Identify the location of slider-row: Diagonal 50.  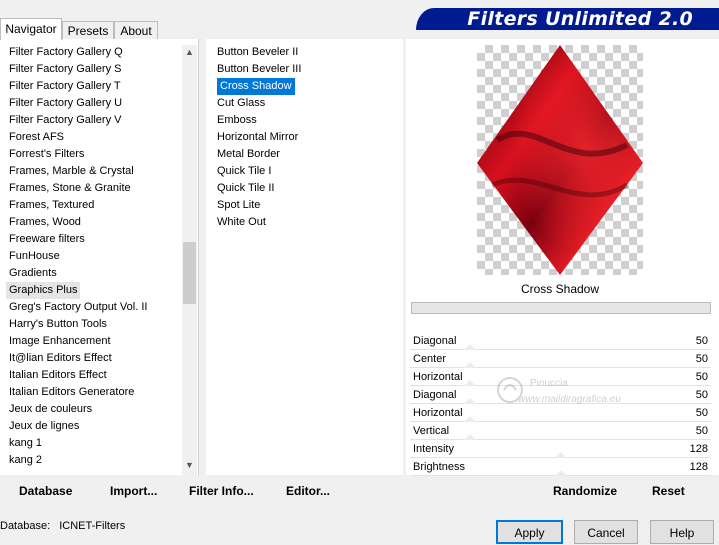
(560, 341).